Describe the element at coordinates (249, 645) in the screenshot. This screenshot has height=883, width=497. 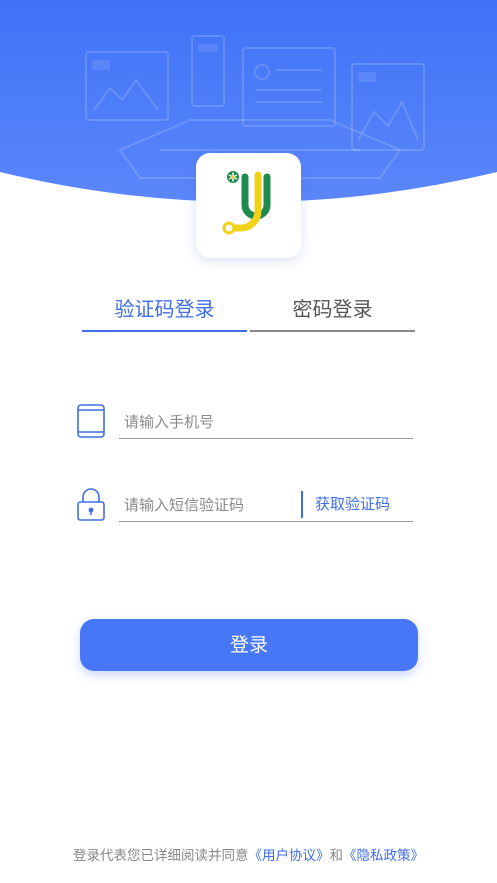
I see `login-button: 登录` at that location.